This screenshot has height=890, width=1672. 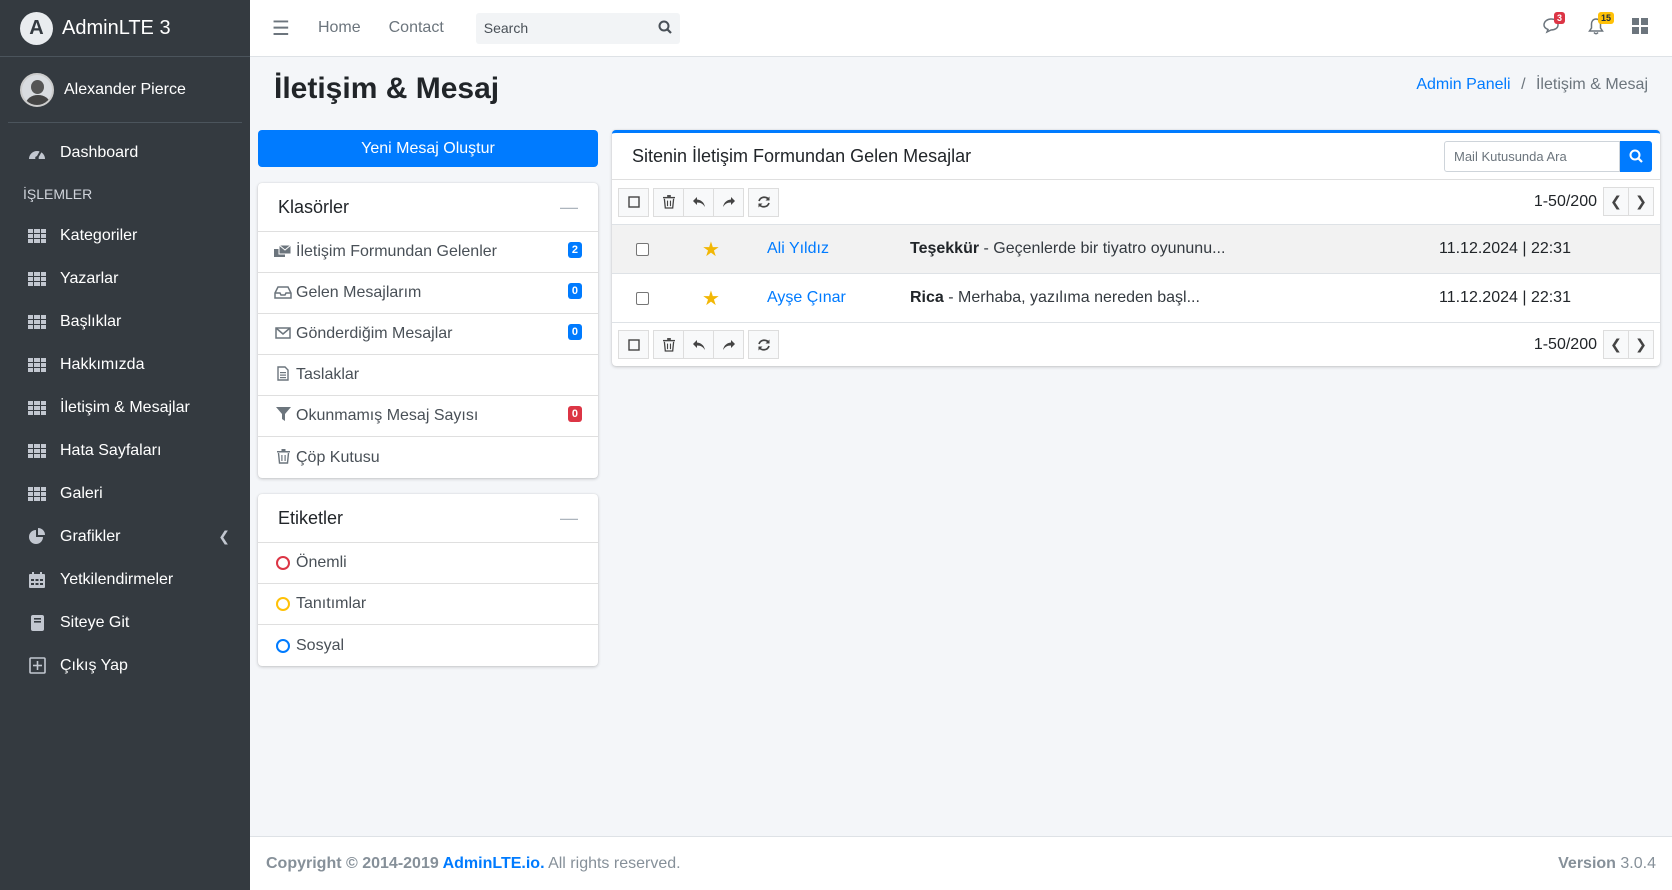 What do you see at coordinates (416, 28) in the screenshot?
I see `nav-link-contact: Contact` at bounding box center [416, 28].